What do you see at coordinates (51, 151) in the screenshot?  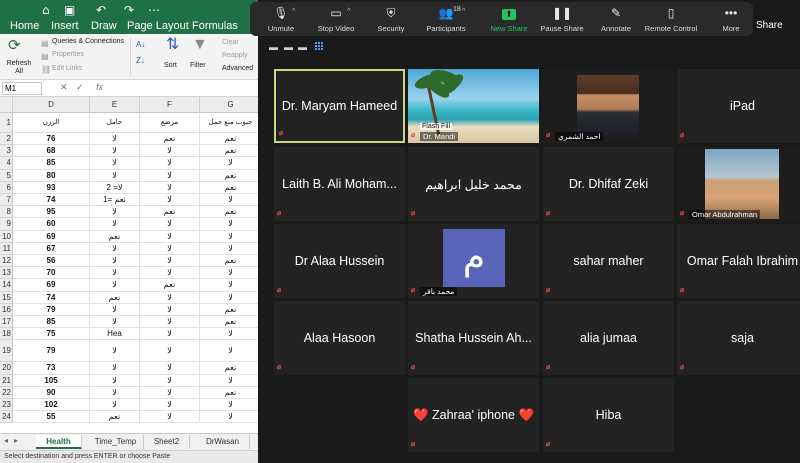 I see `table-cell: 68` at bounding box center [51, 151].